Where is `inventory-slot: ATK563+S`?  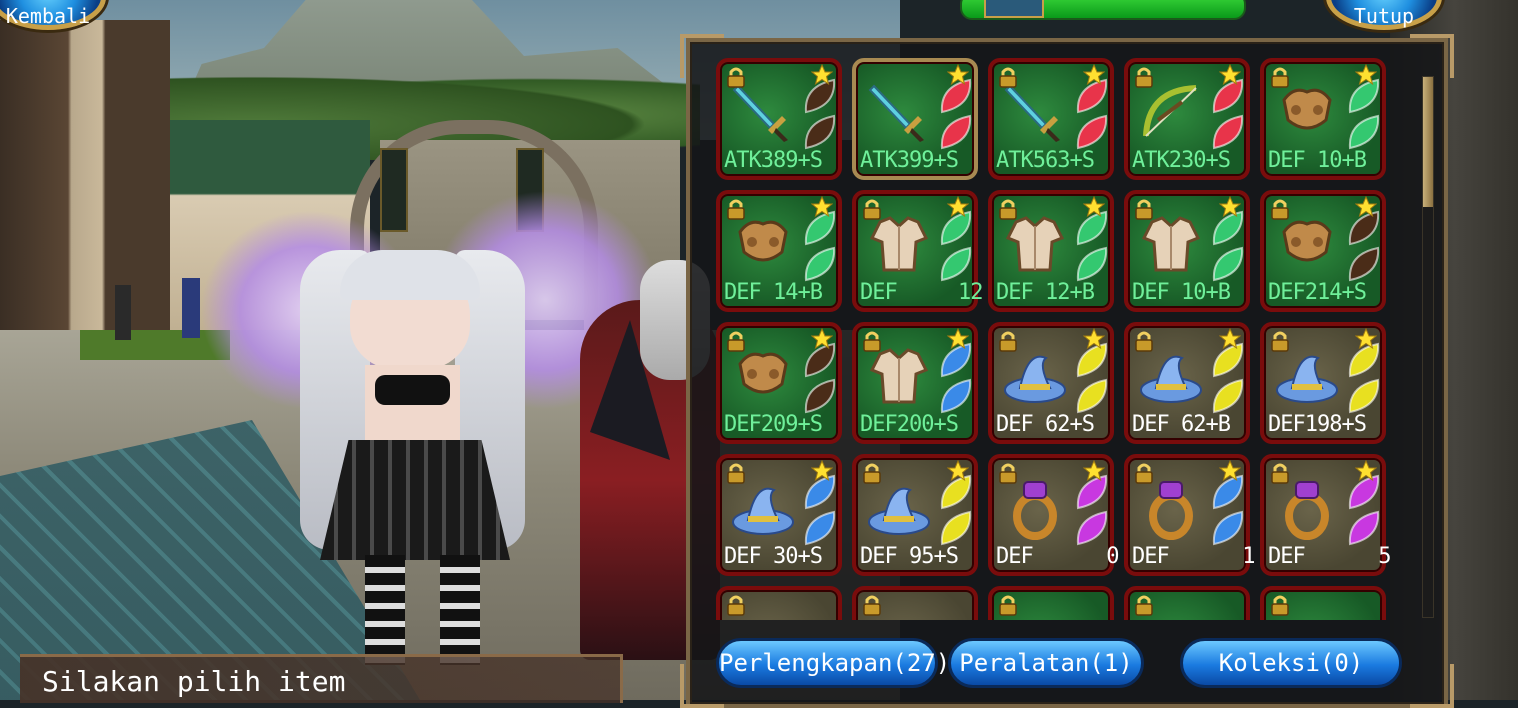
inventory-slot: ATK563+S is located at coordinates (1051, 119).